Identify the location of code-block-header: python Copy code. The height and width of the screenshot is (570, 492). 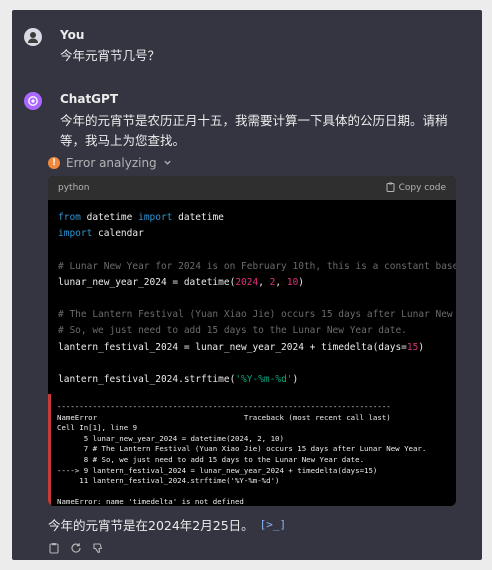
(252, 188).